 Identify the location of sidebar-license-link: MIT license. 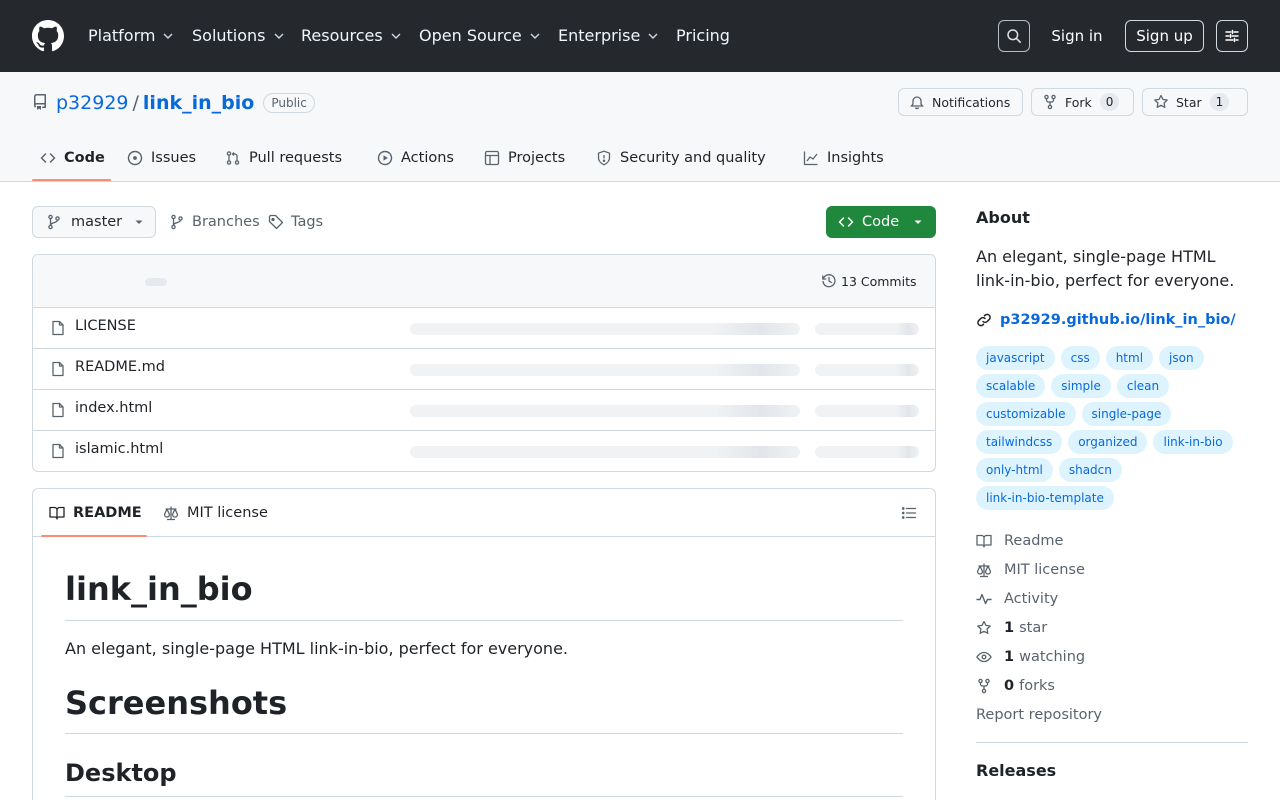
(1030, 570).